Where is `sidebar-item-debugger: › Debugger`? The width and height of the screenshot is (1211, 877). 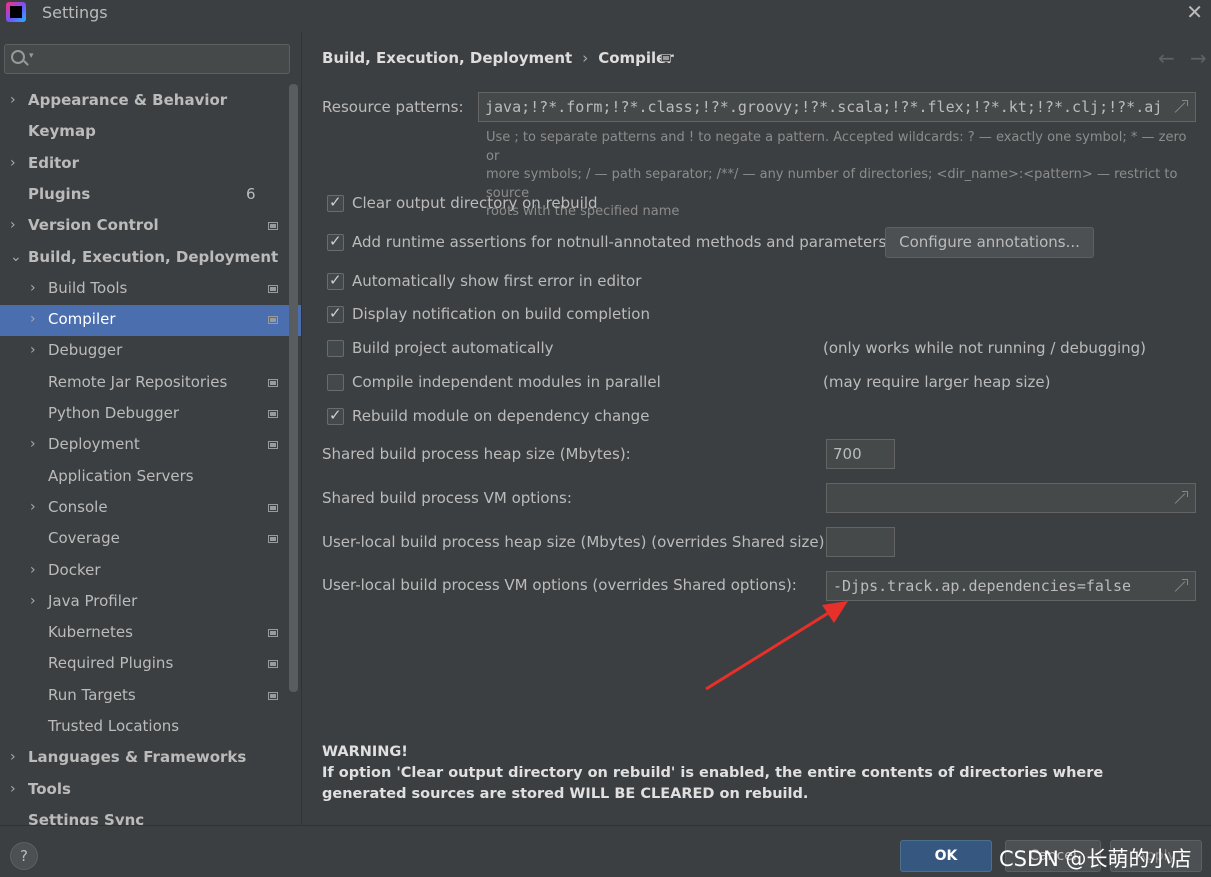 sidebar-item-debugger: › Debugger is located at coordinates (150, 351).